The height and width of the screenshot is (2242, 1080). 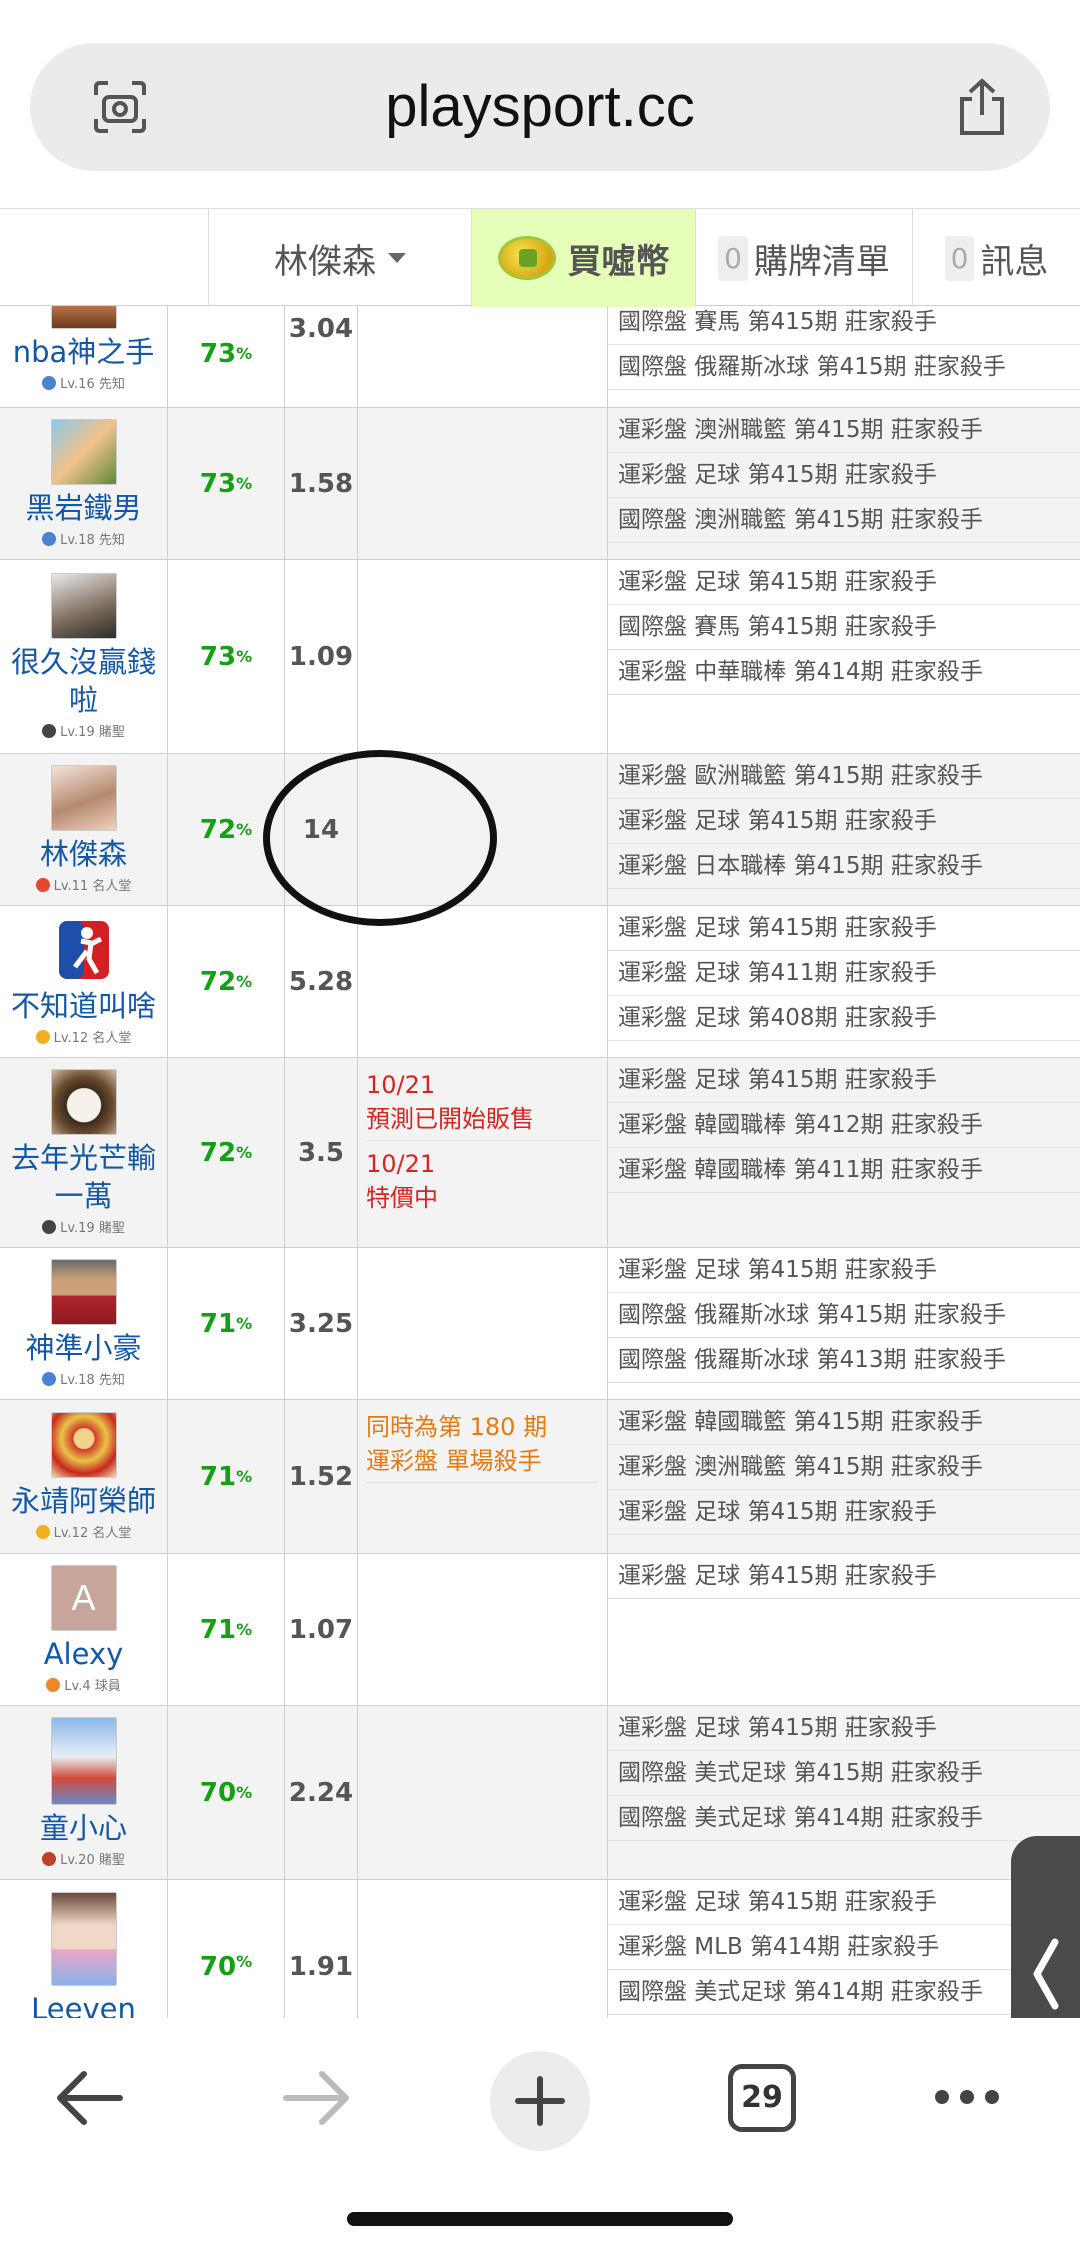 I want to click on sale-notice: 10/21 預測已開始販售, so click(x=482, y=1104).